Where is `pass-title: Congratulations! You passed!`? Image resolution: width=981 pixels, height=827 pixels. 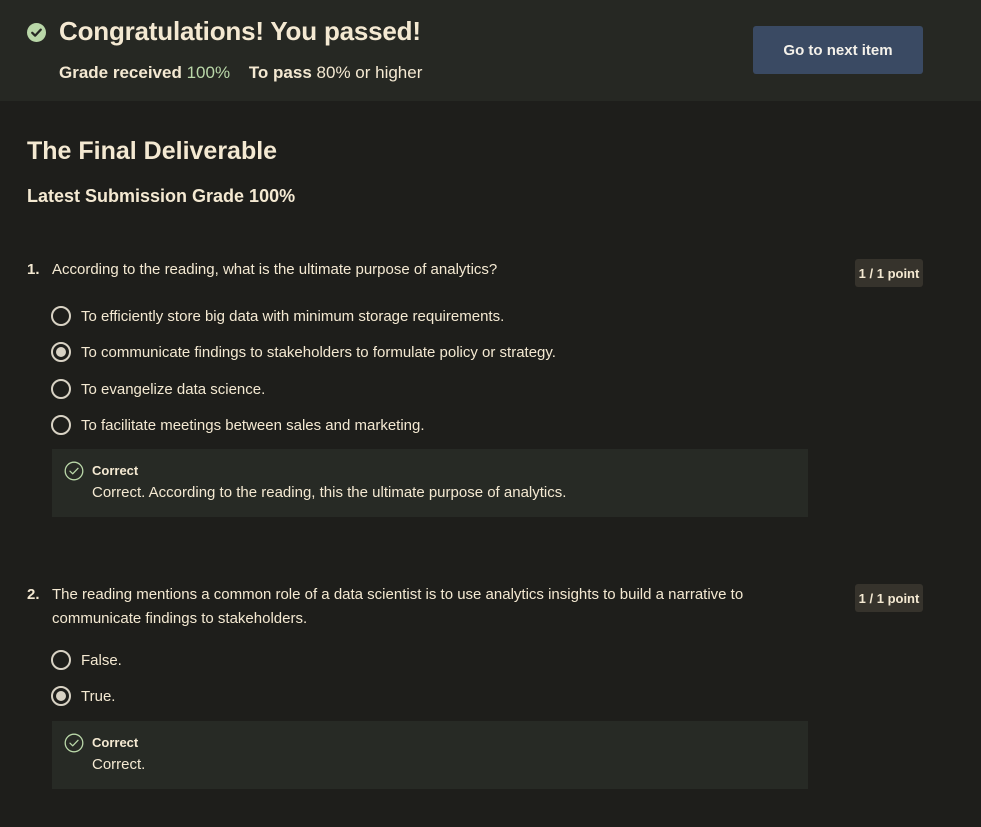
pass-title: Congratulations! You passed! is located at coordinates (240, 31).